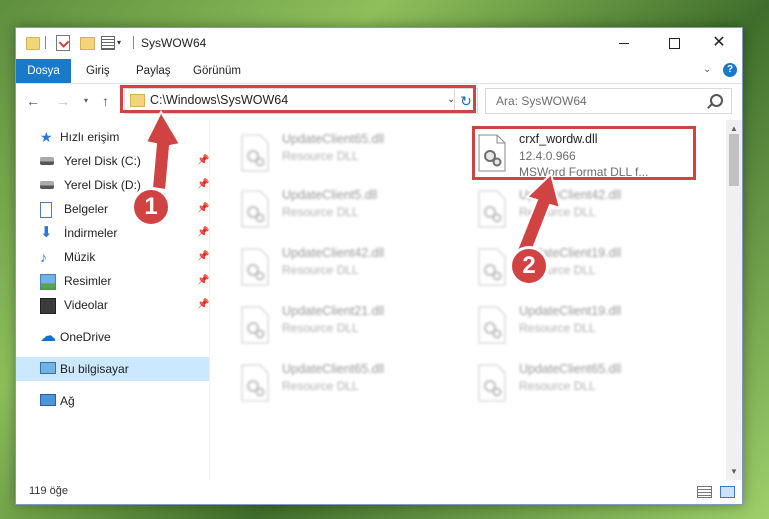 This screenshot has width=769, height=519. I want to click on folder-icon, so click(33, 43).